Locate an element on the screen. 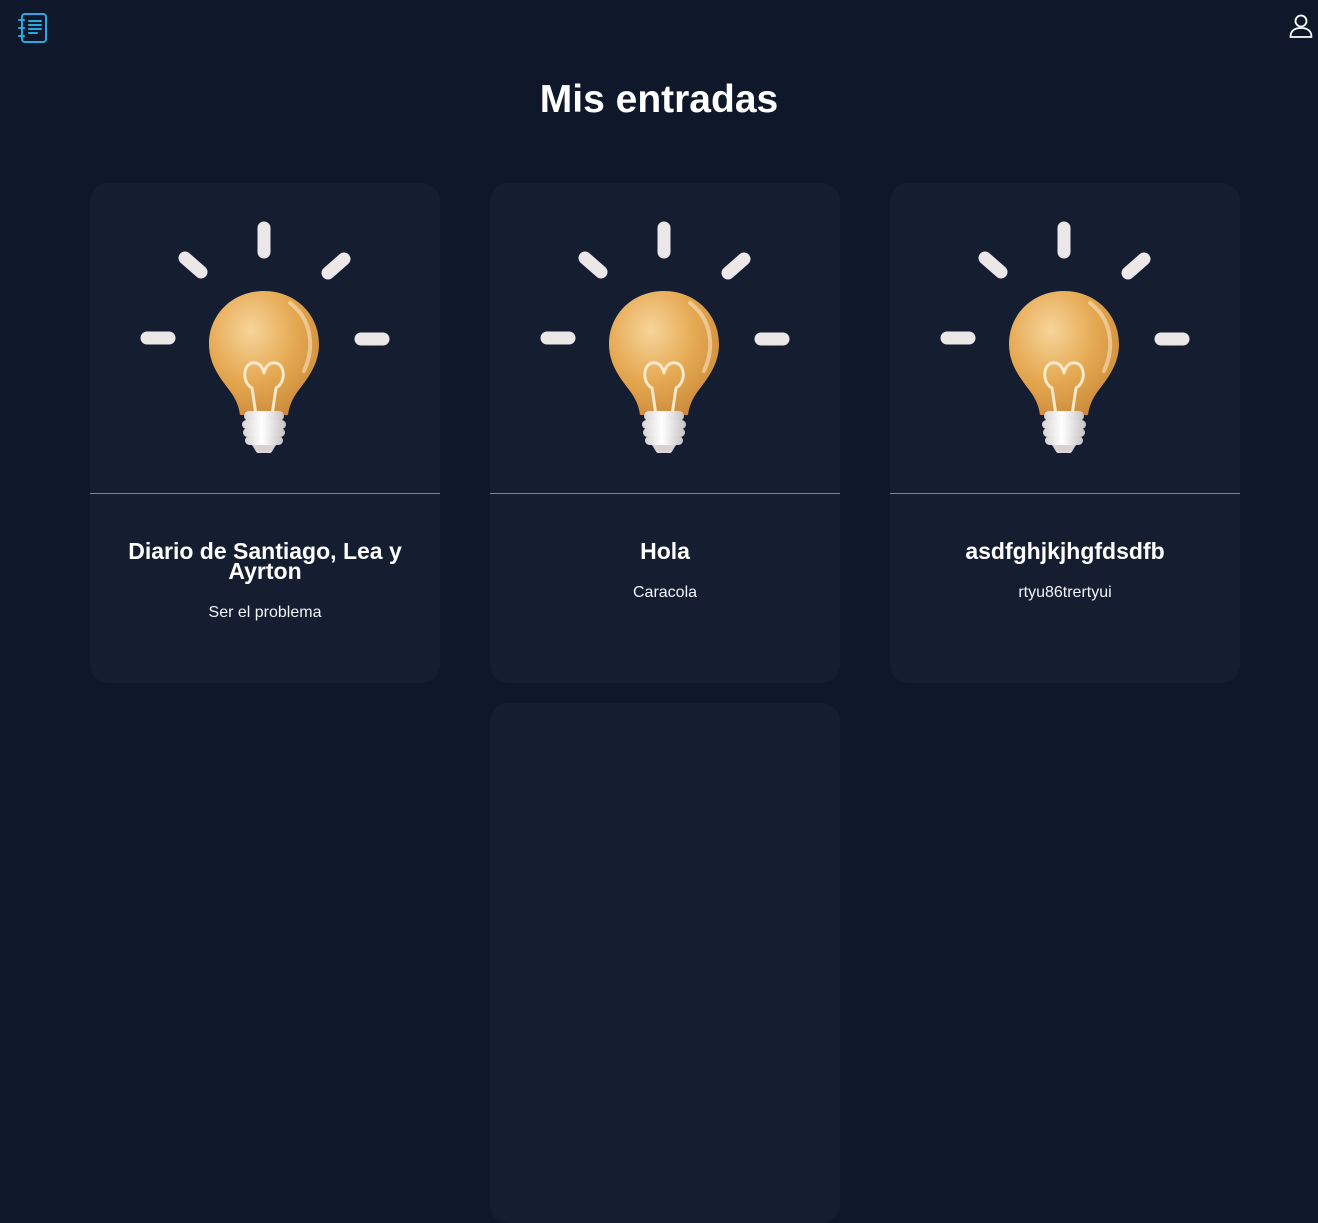 This screenshot has height=1223, width=1318. entry-subtitle: Ser el problema is located at coordinates (265, 612).